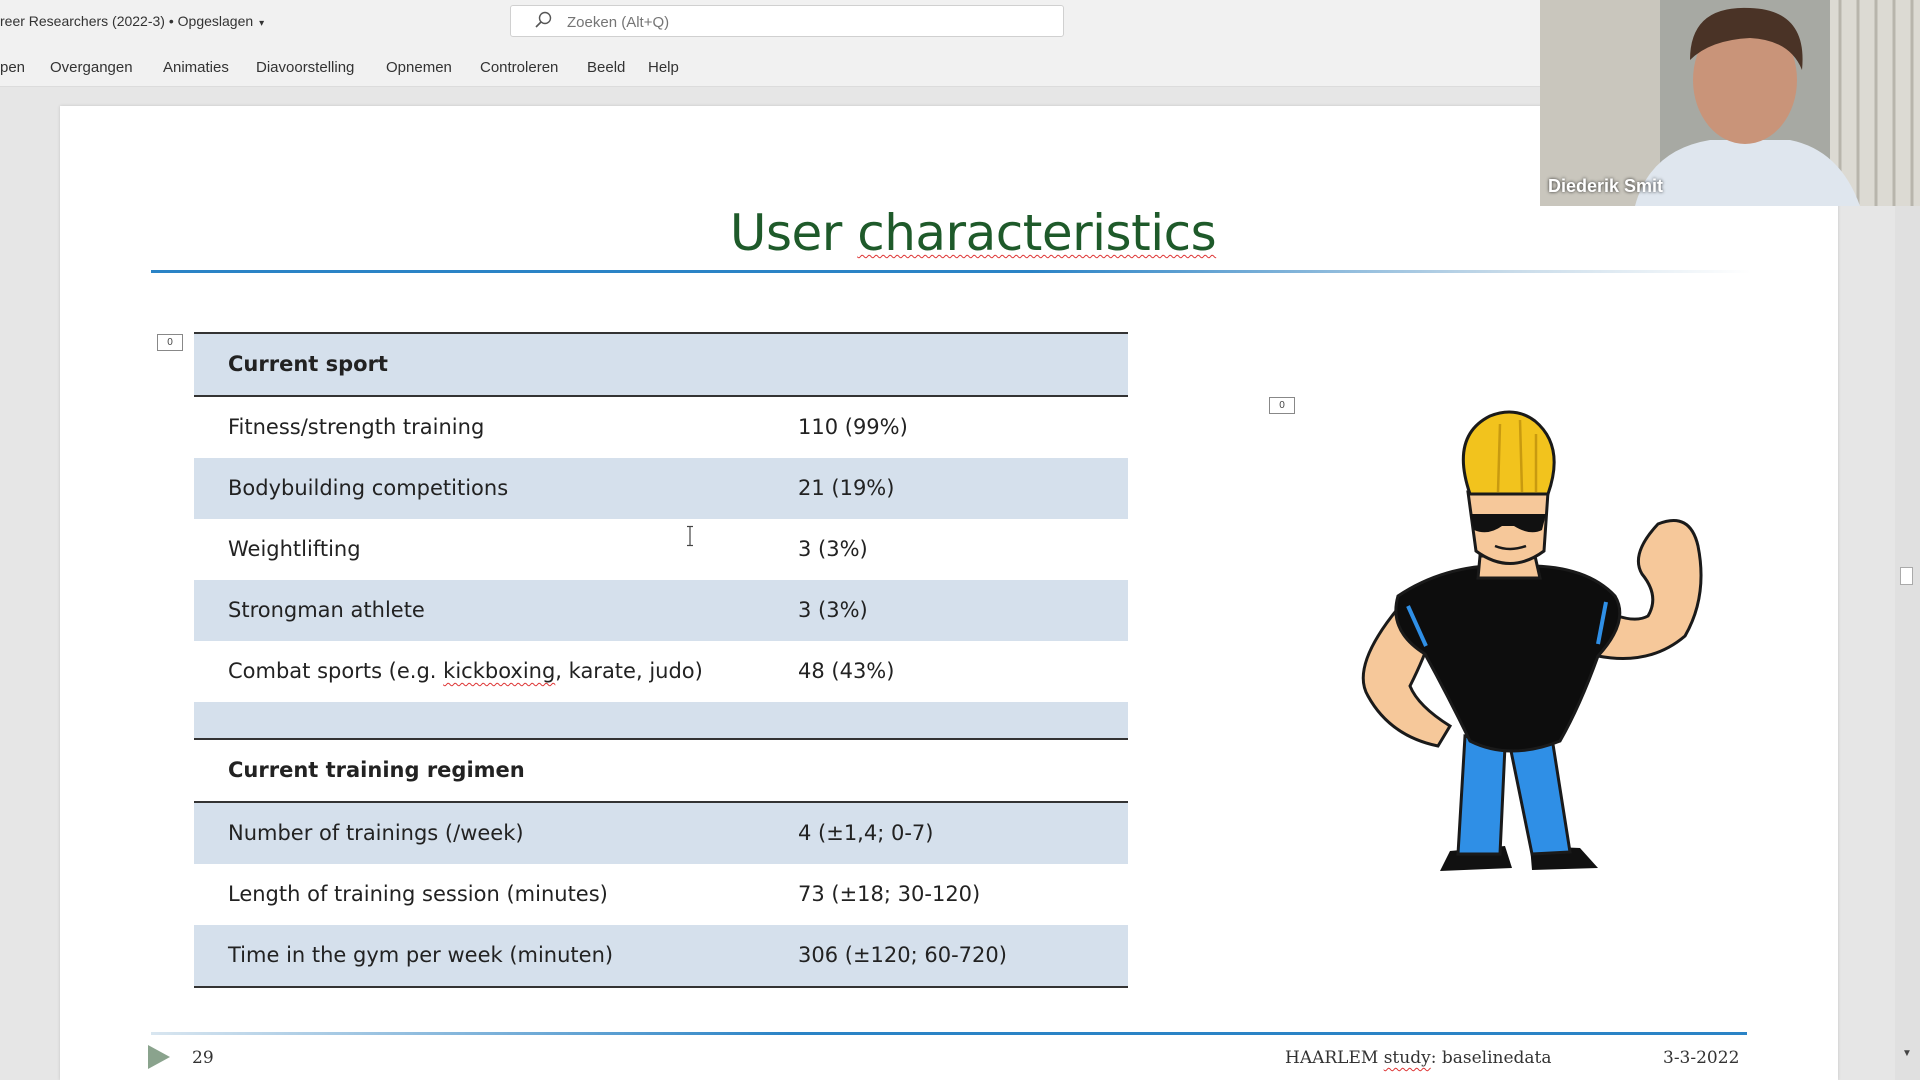 The width and height of the screenshot is (1920, 1080). Describe the element at coordinates (419, 67) in the screenshot. I see `tab-opnemen: Opnemen` at that location.